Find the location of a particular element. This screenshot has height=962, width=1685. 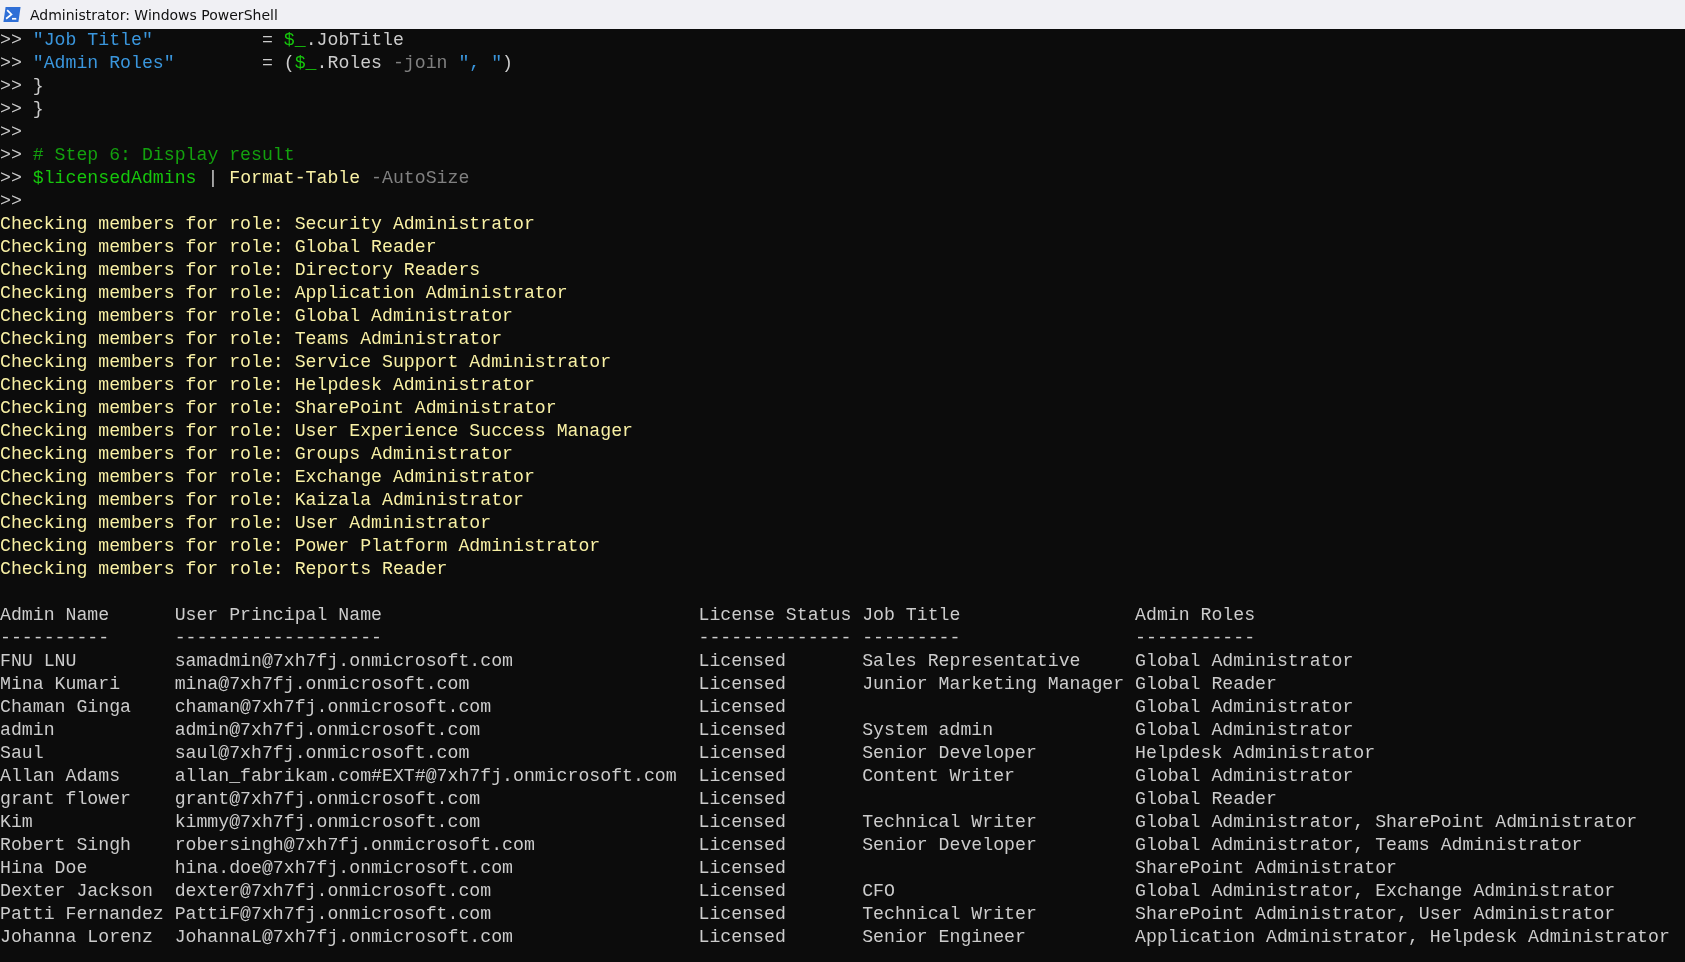

table-cell: SharePoint Administrator, User Administrator is located at coordinates (1375, 914).